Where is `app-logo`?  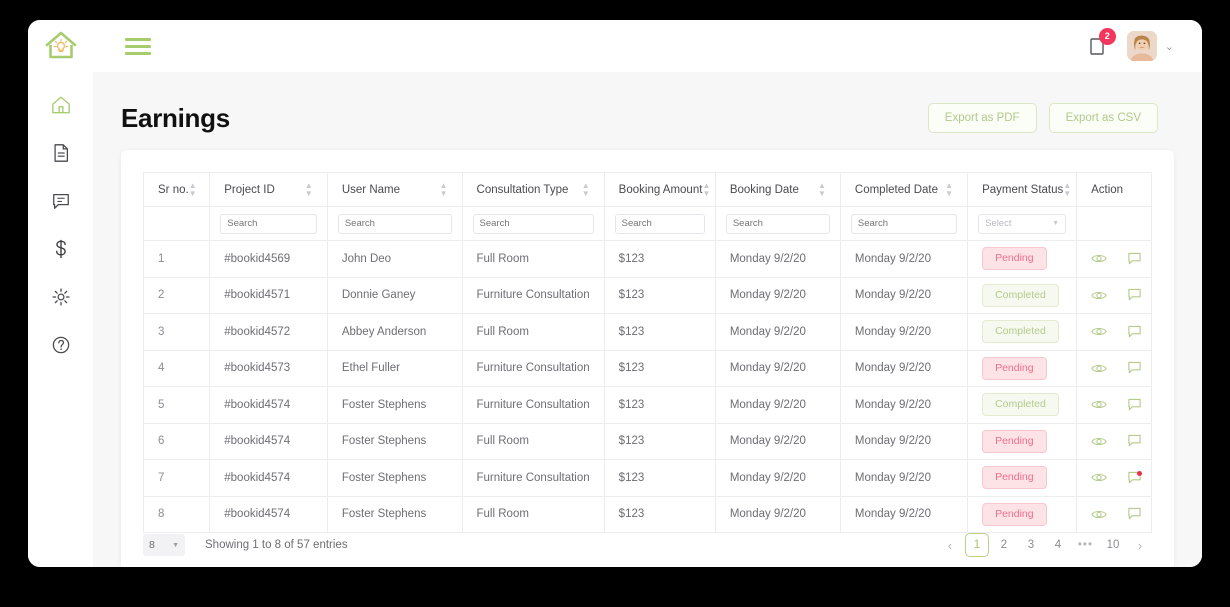 app-logo is located at coordinates (60, 46).